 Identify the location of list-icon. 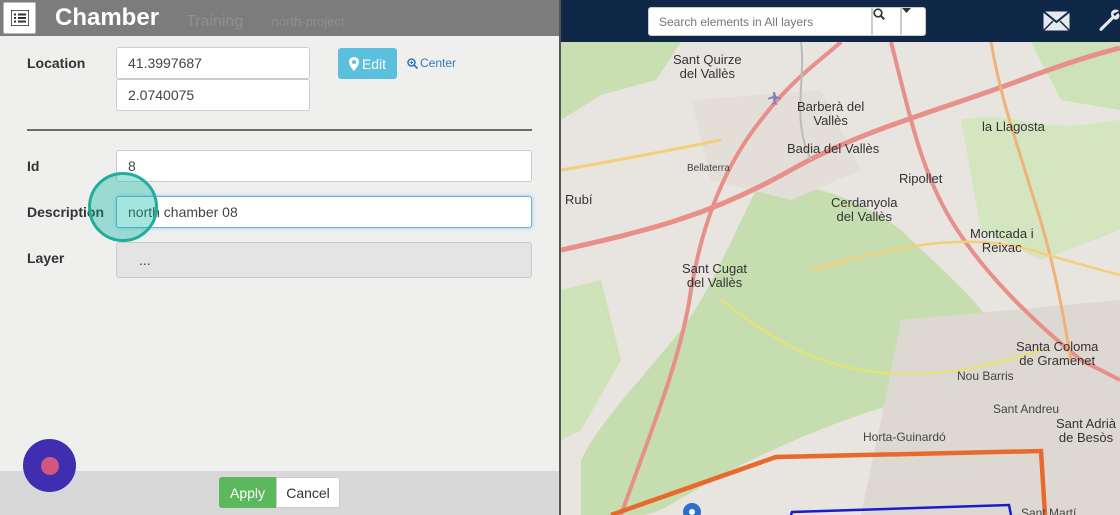
(19, 18).